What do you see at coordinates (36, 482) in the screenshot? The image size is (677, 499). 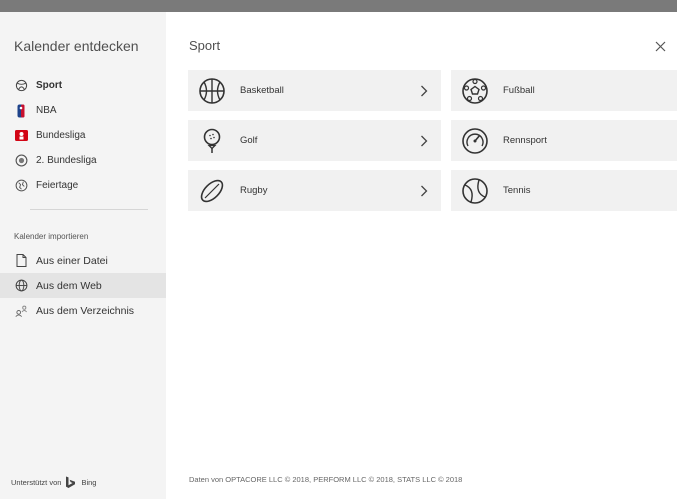 I see `powered-by-text: Unterstützt von` at bounding box center [36, 482].